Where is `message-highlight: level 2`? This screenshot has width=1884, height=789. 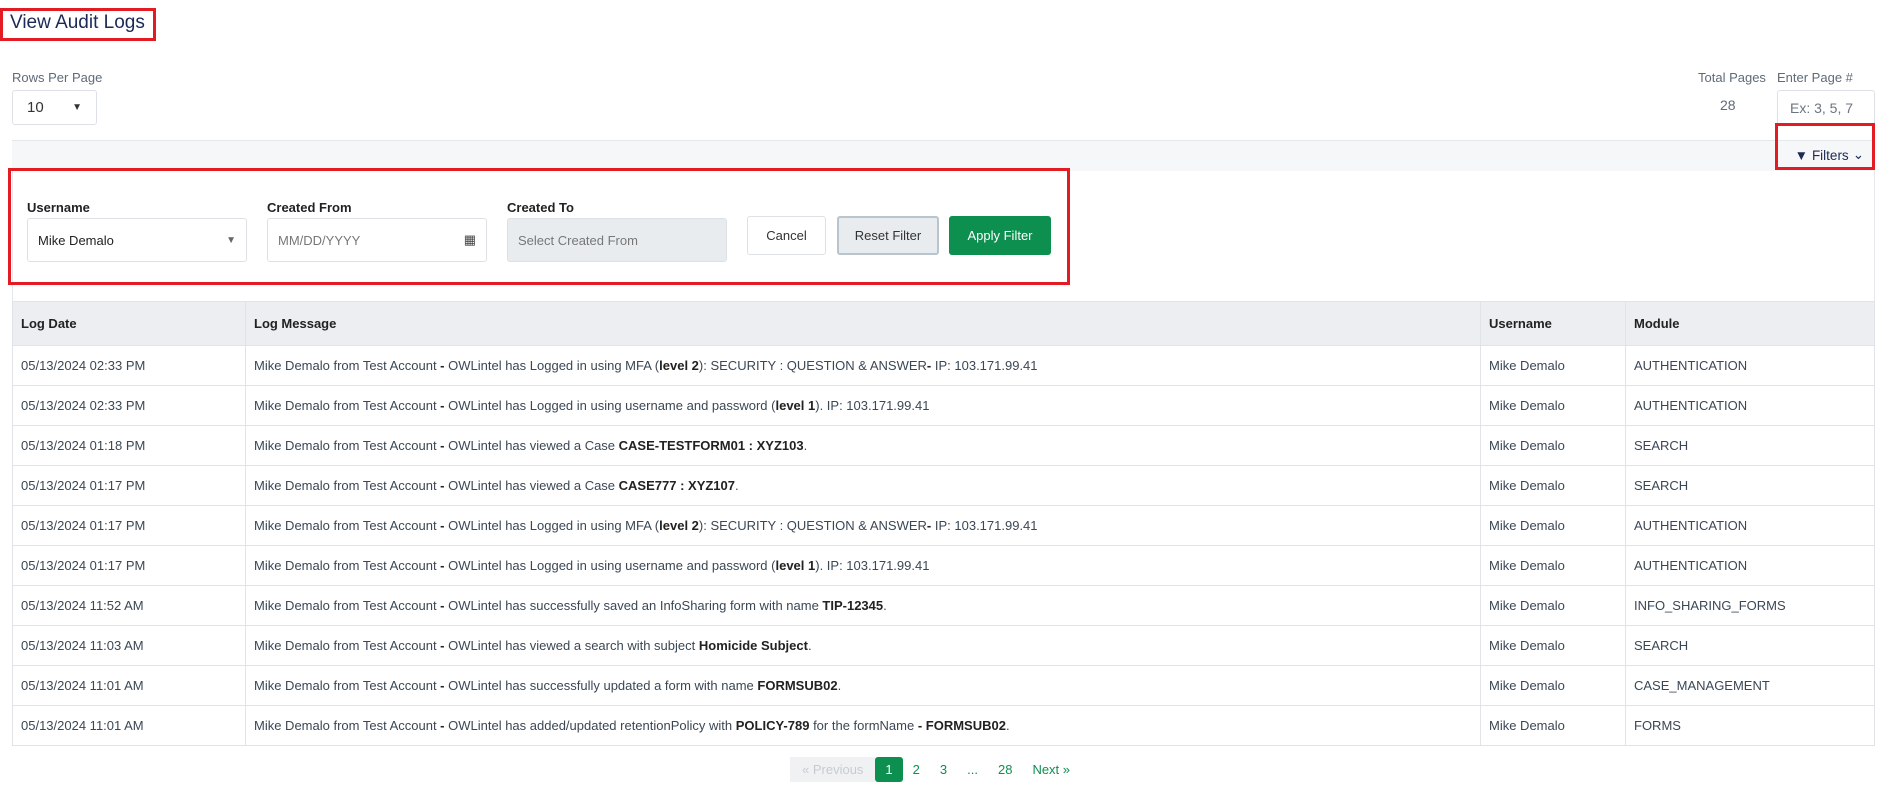 message-highlight: level 2 is located at coordinates (679, 525).